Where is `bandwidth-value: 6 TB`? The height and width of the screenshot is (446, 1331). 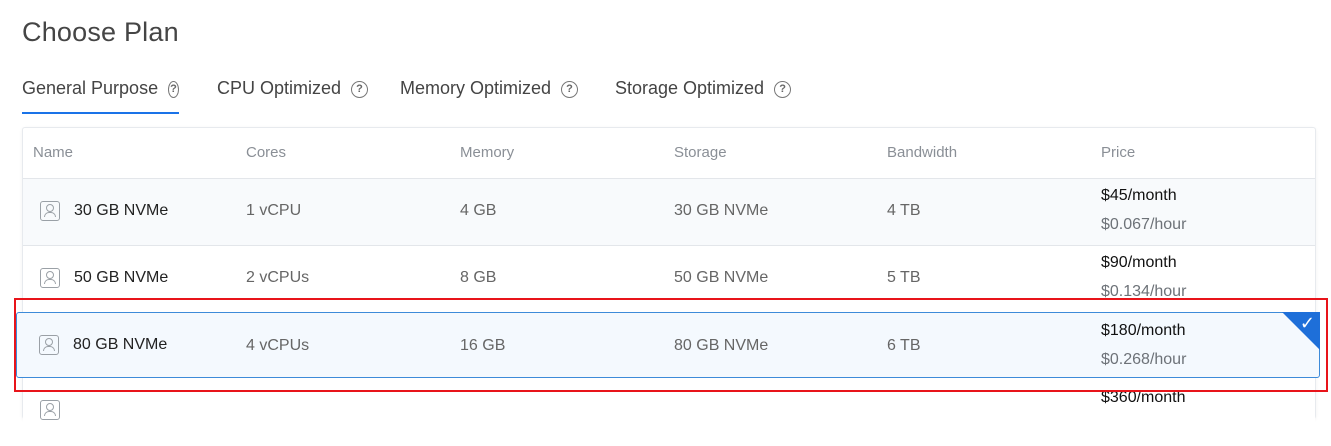 bandwidth-value: 6 TB is located at coordinates (904, 345).